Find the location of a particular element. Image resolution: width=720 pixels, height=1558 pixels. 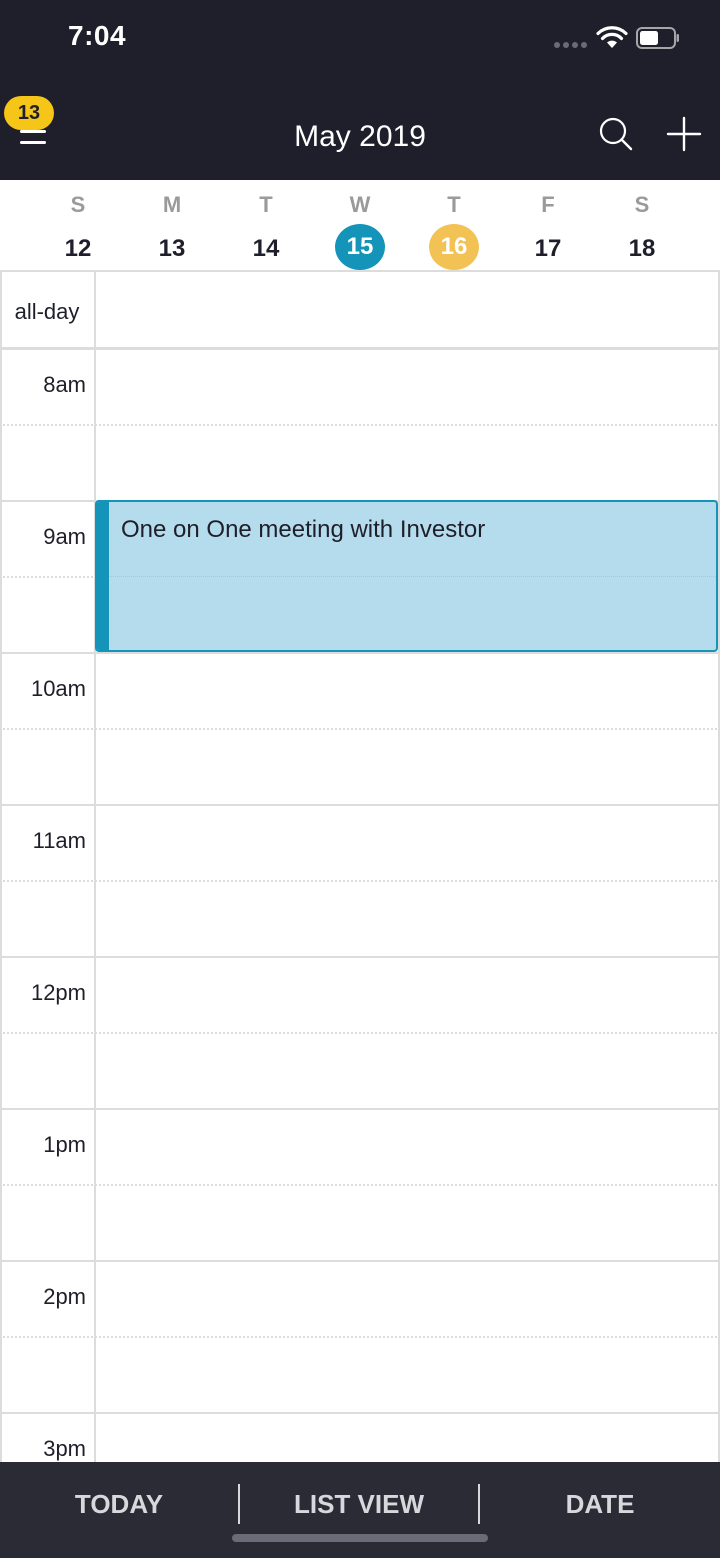

hour-row-2pm: 2pm is located at coordinates (360, 1336).